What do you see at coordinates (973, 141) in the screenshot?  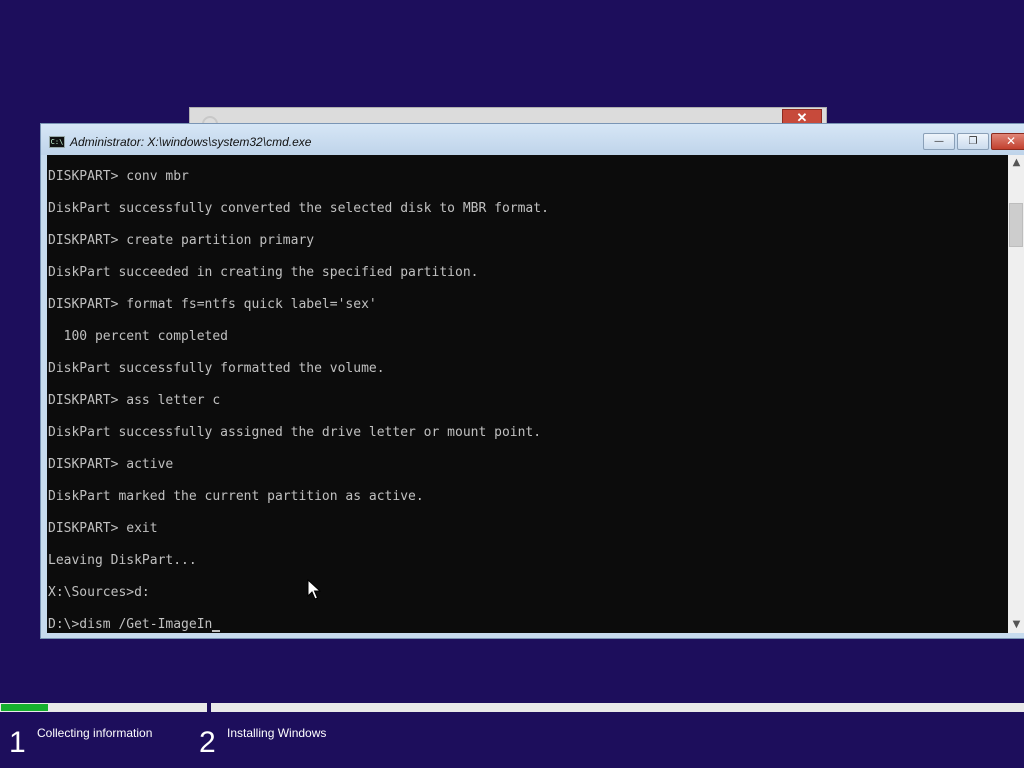 I see `maximize-button: ❐` at bounding box center [973, 141].